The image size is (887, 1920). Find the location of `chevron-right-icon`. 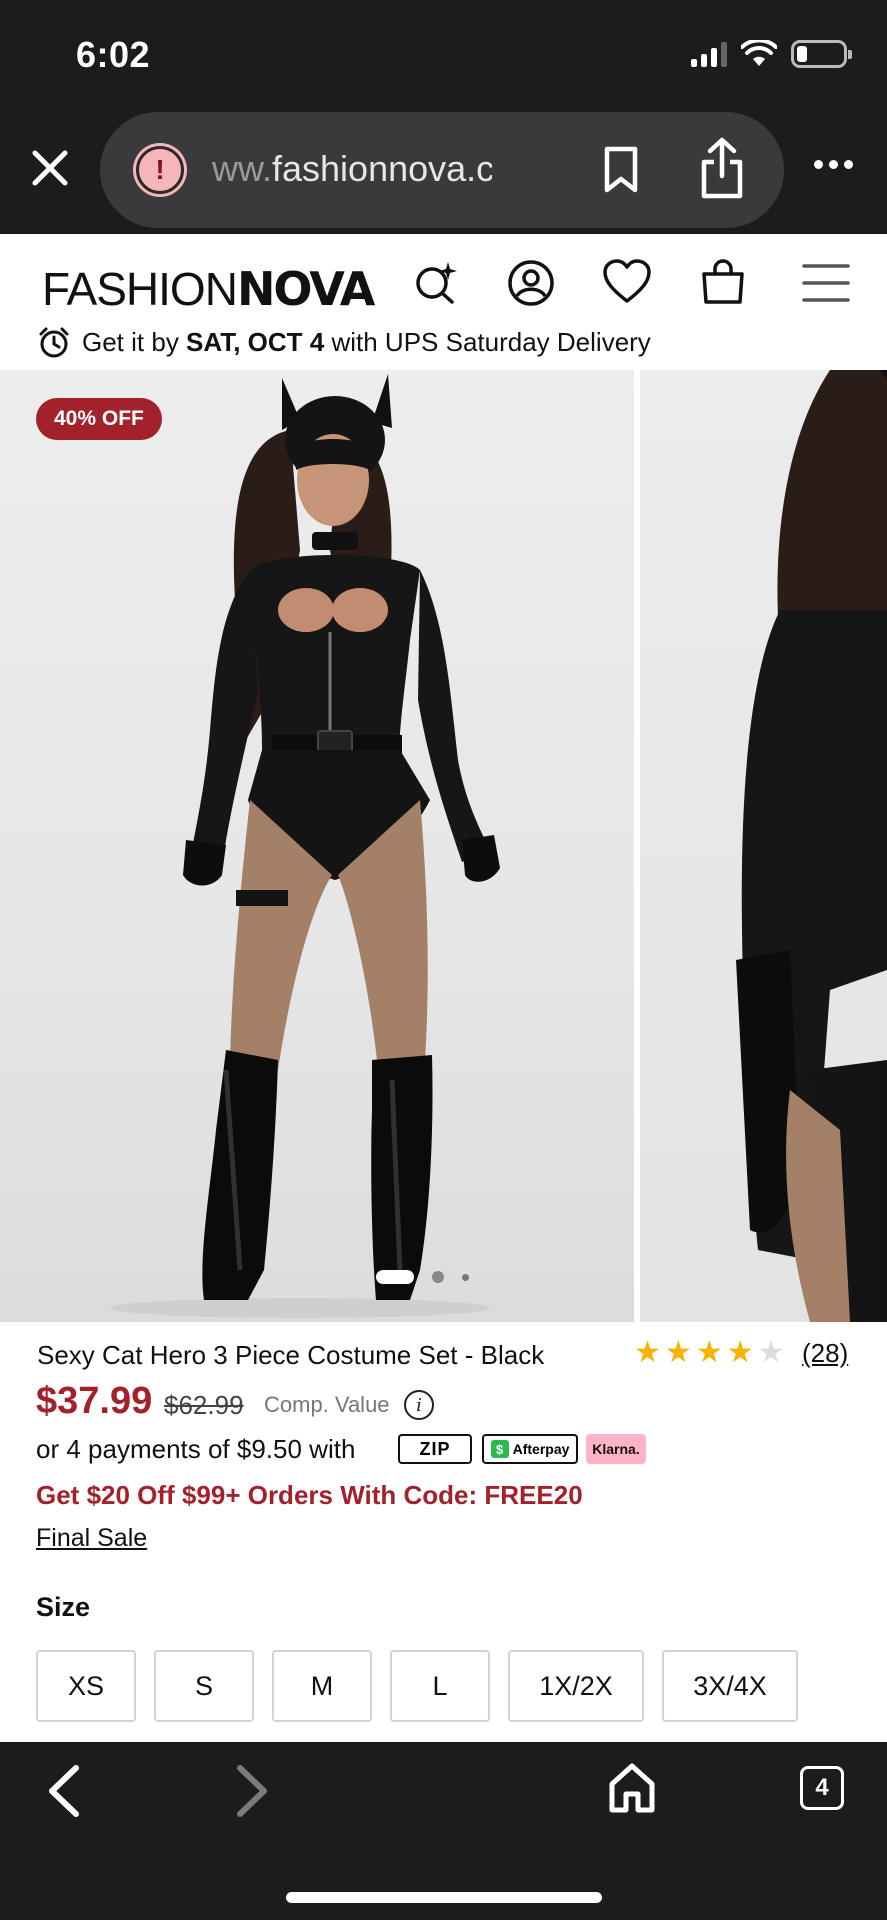

chevron-right-icon is located at coordinates (252, 1791).